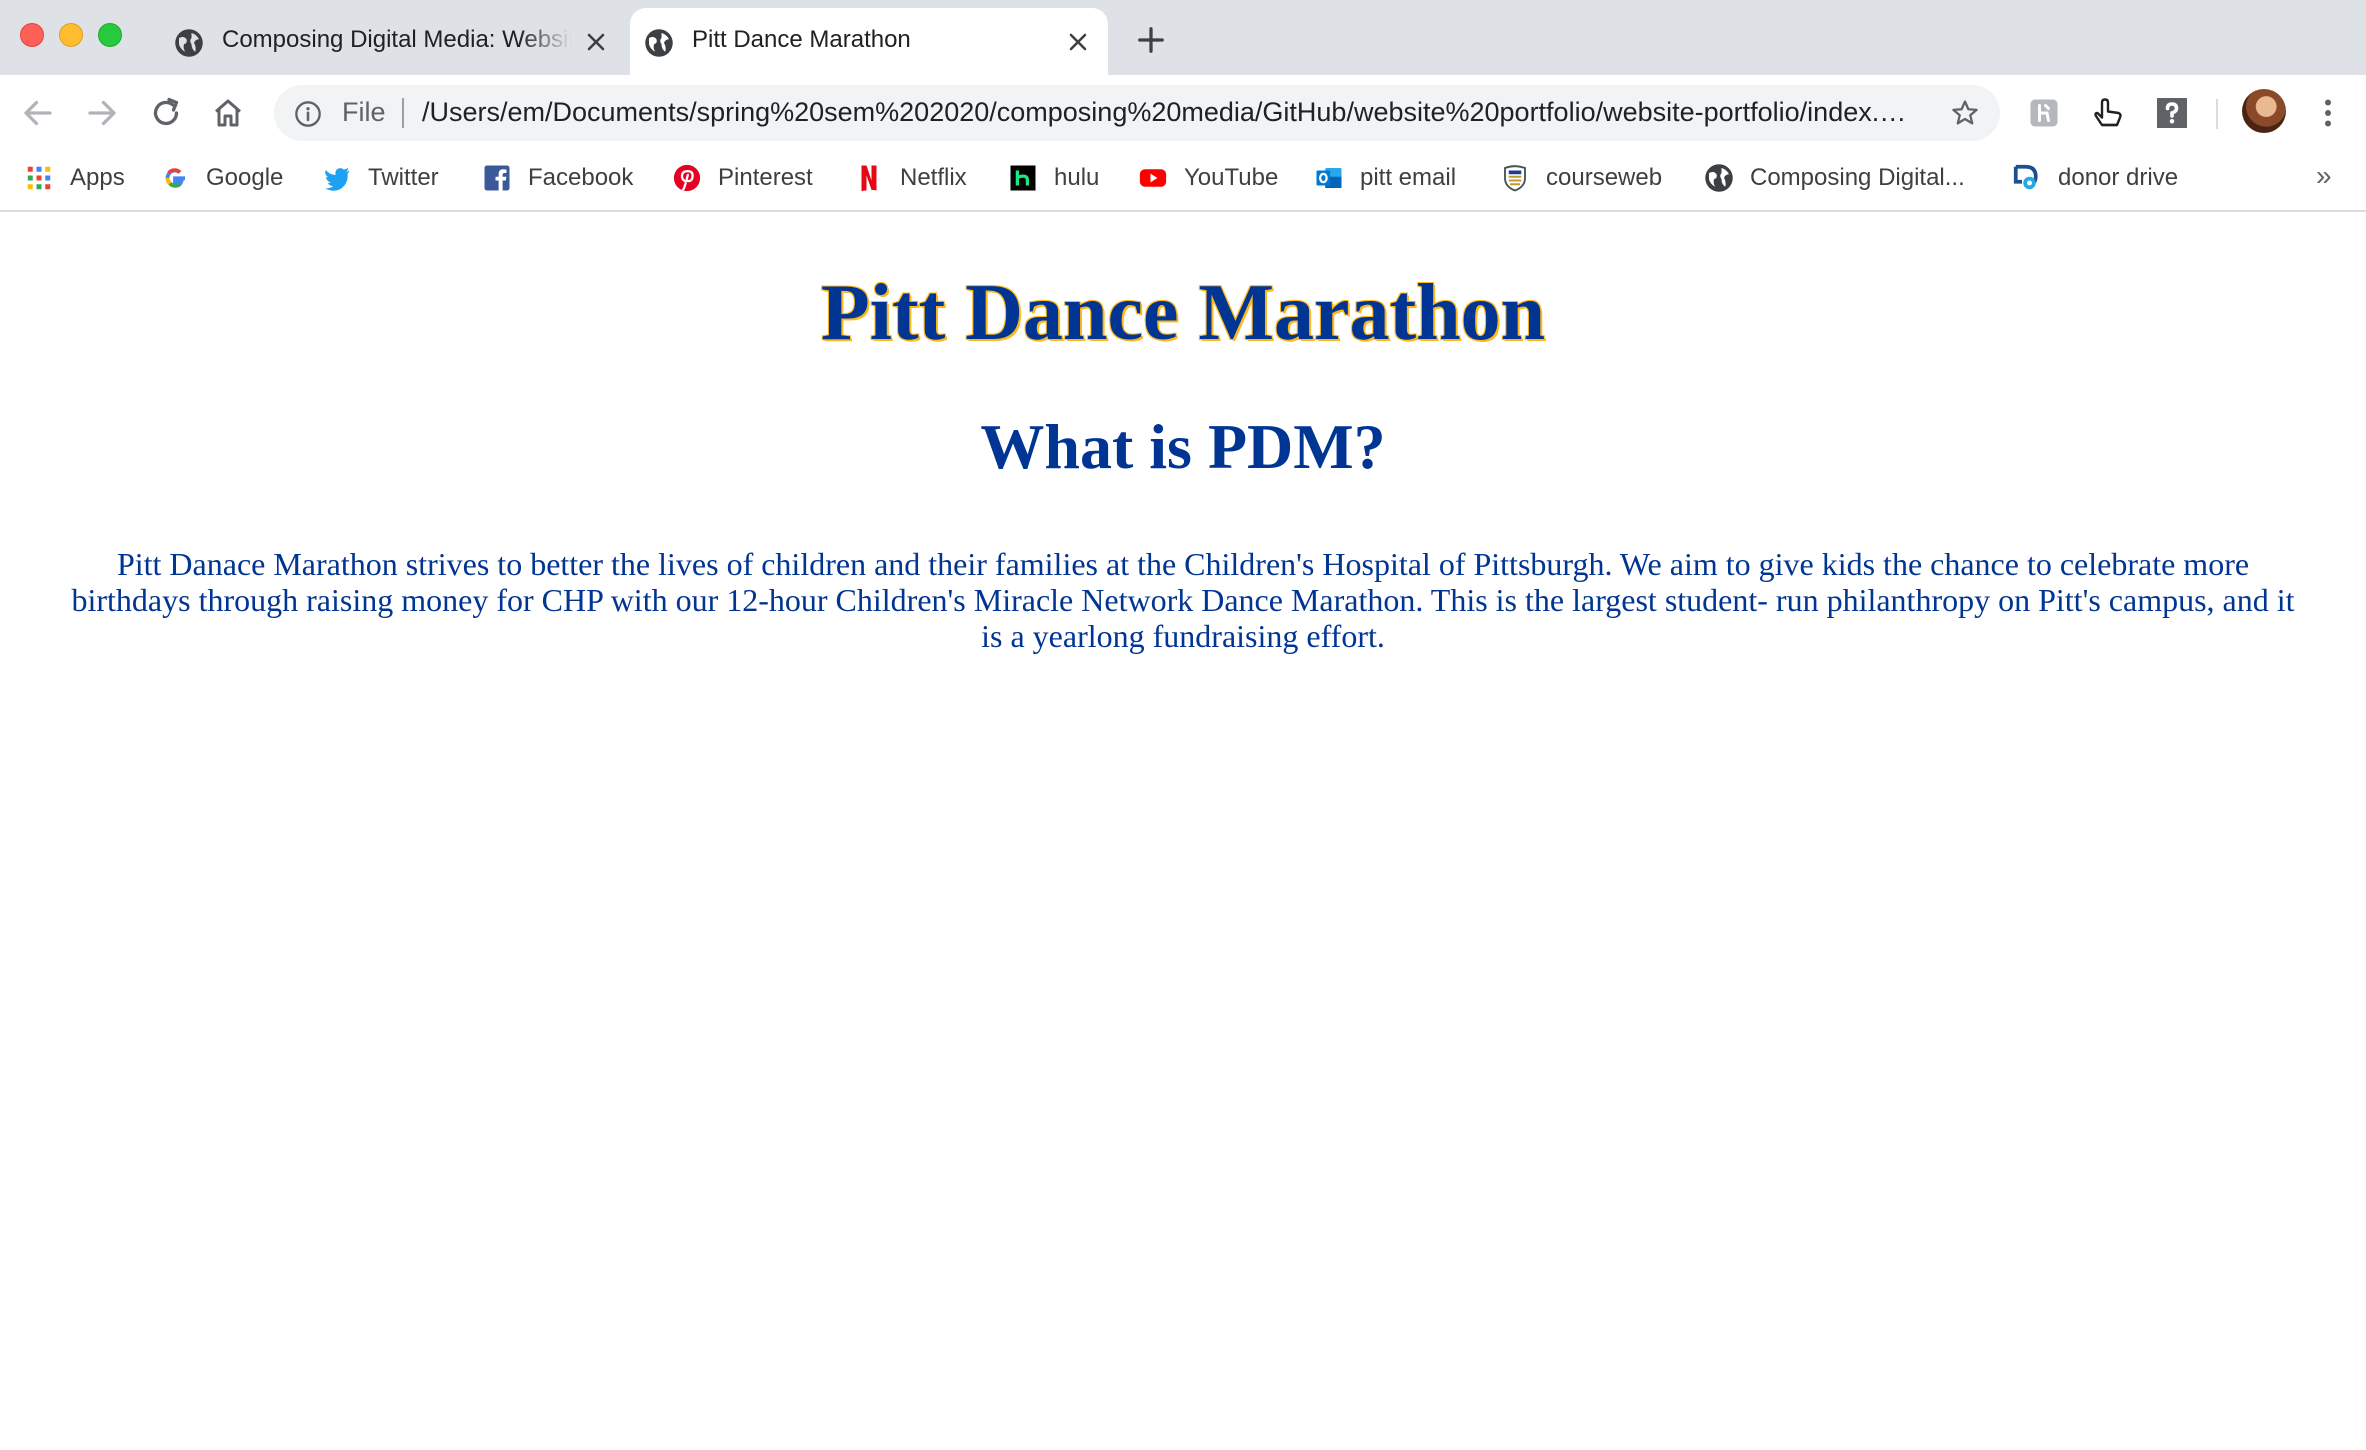 The height and width of the screenshot is (1450, 2366). I want to click on tab-pitt-dance-marathon: Pitt Dance Marathon, so click(869, 41).